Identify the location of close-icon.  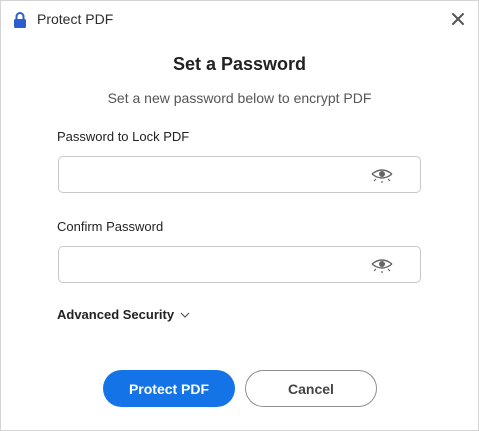
(458, 19).